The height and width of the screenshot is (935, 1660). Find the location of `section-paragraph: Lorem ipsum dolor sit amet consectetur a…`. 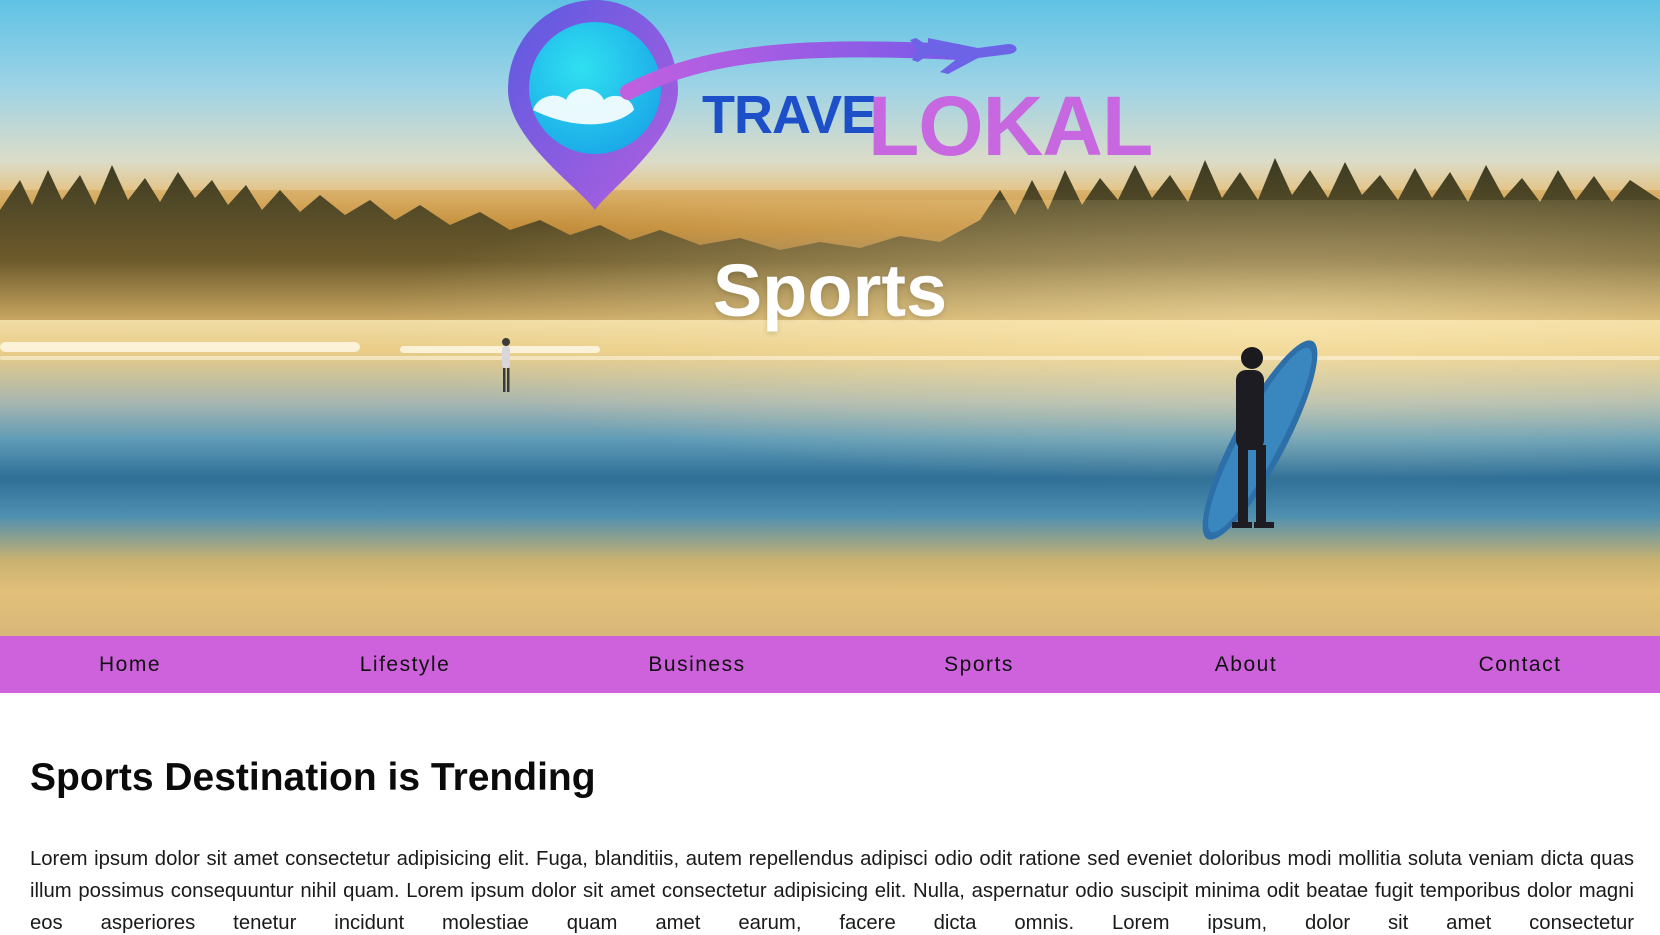

section-paragraph: Lorem ipsum dolor sit amet consectetur a… is located at coordinates (832, 891).